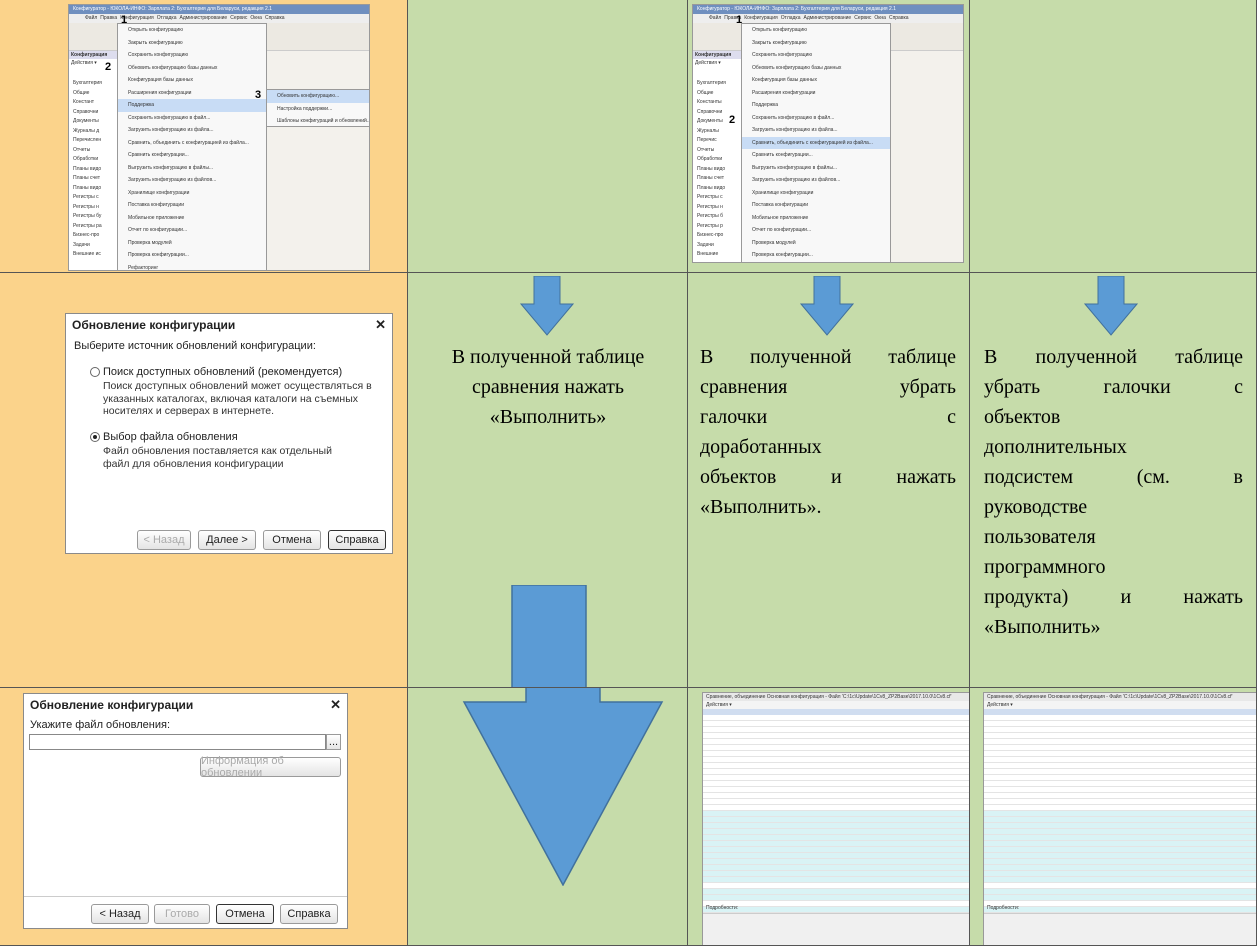 This screenshot has width=1257, height=946. What do you see at coordinates (182, 914) in the screenshot?
I see `done-button: Готово` at bounding box center [182, 914].